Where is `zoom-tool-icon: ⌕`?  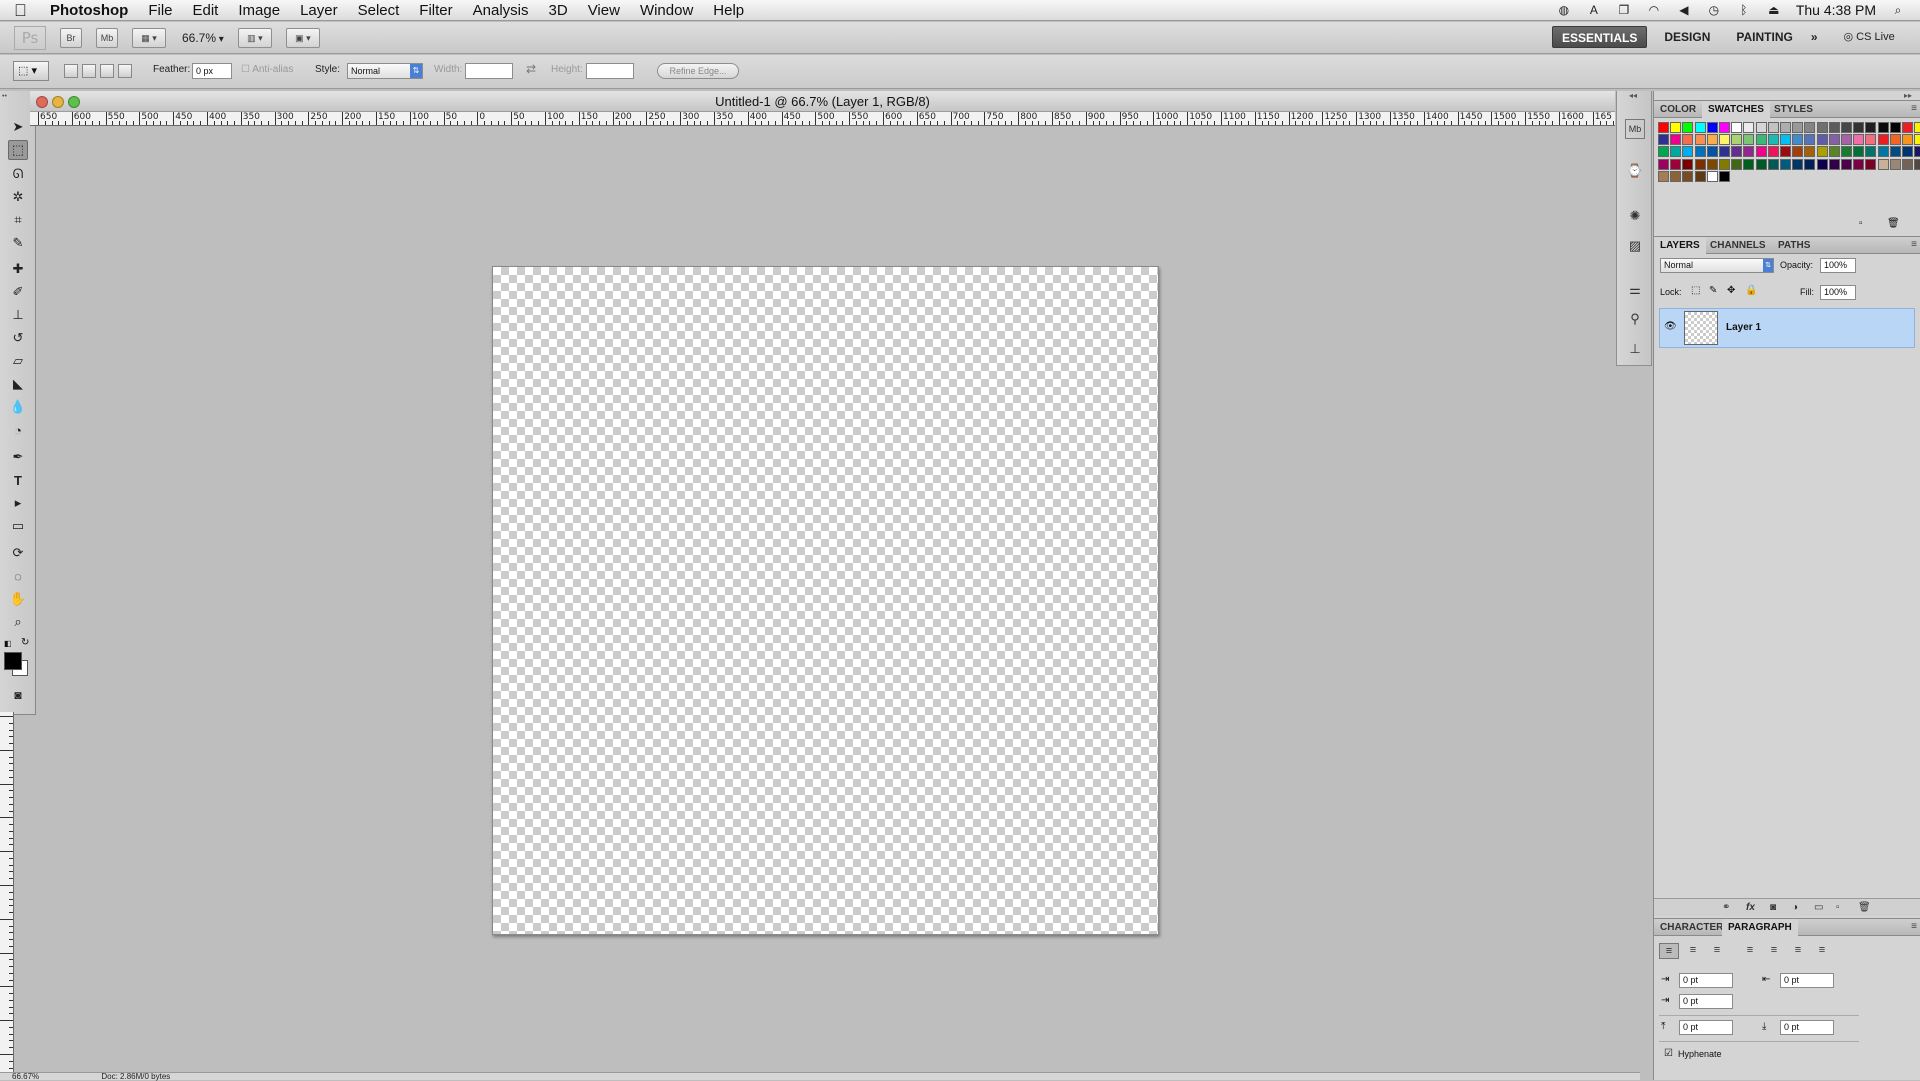
zoom-tool-icon: ⌕ is located at coordinates (18, 622).